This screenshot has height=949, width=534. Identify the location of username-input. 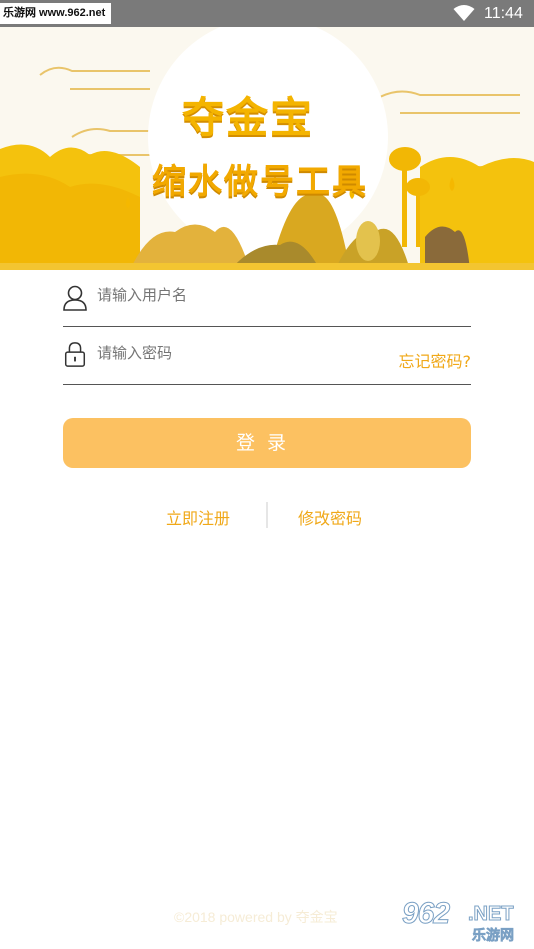
(237, 295).